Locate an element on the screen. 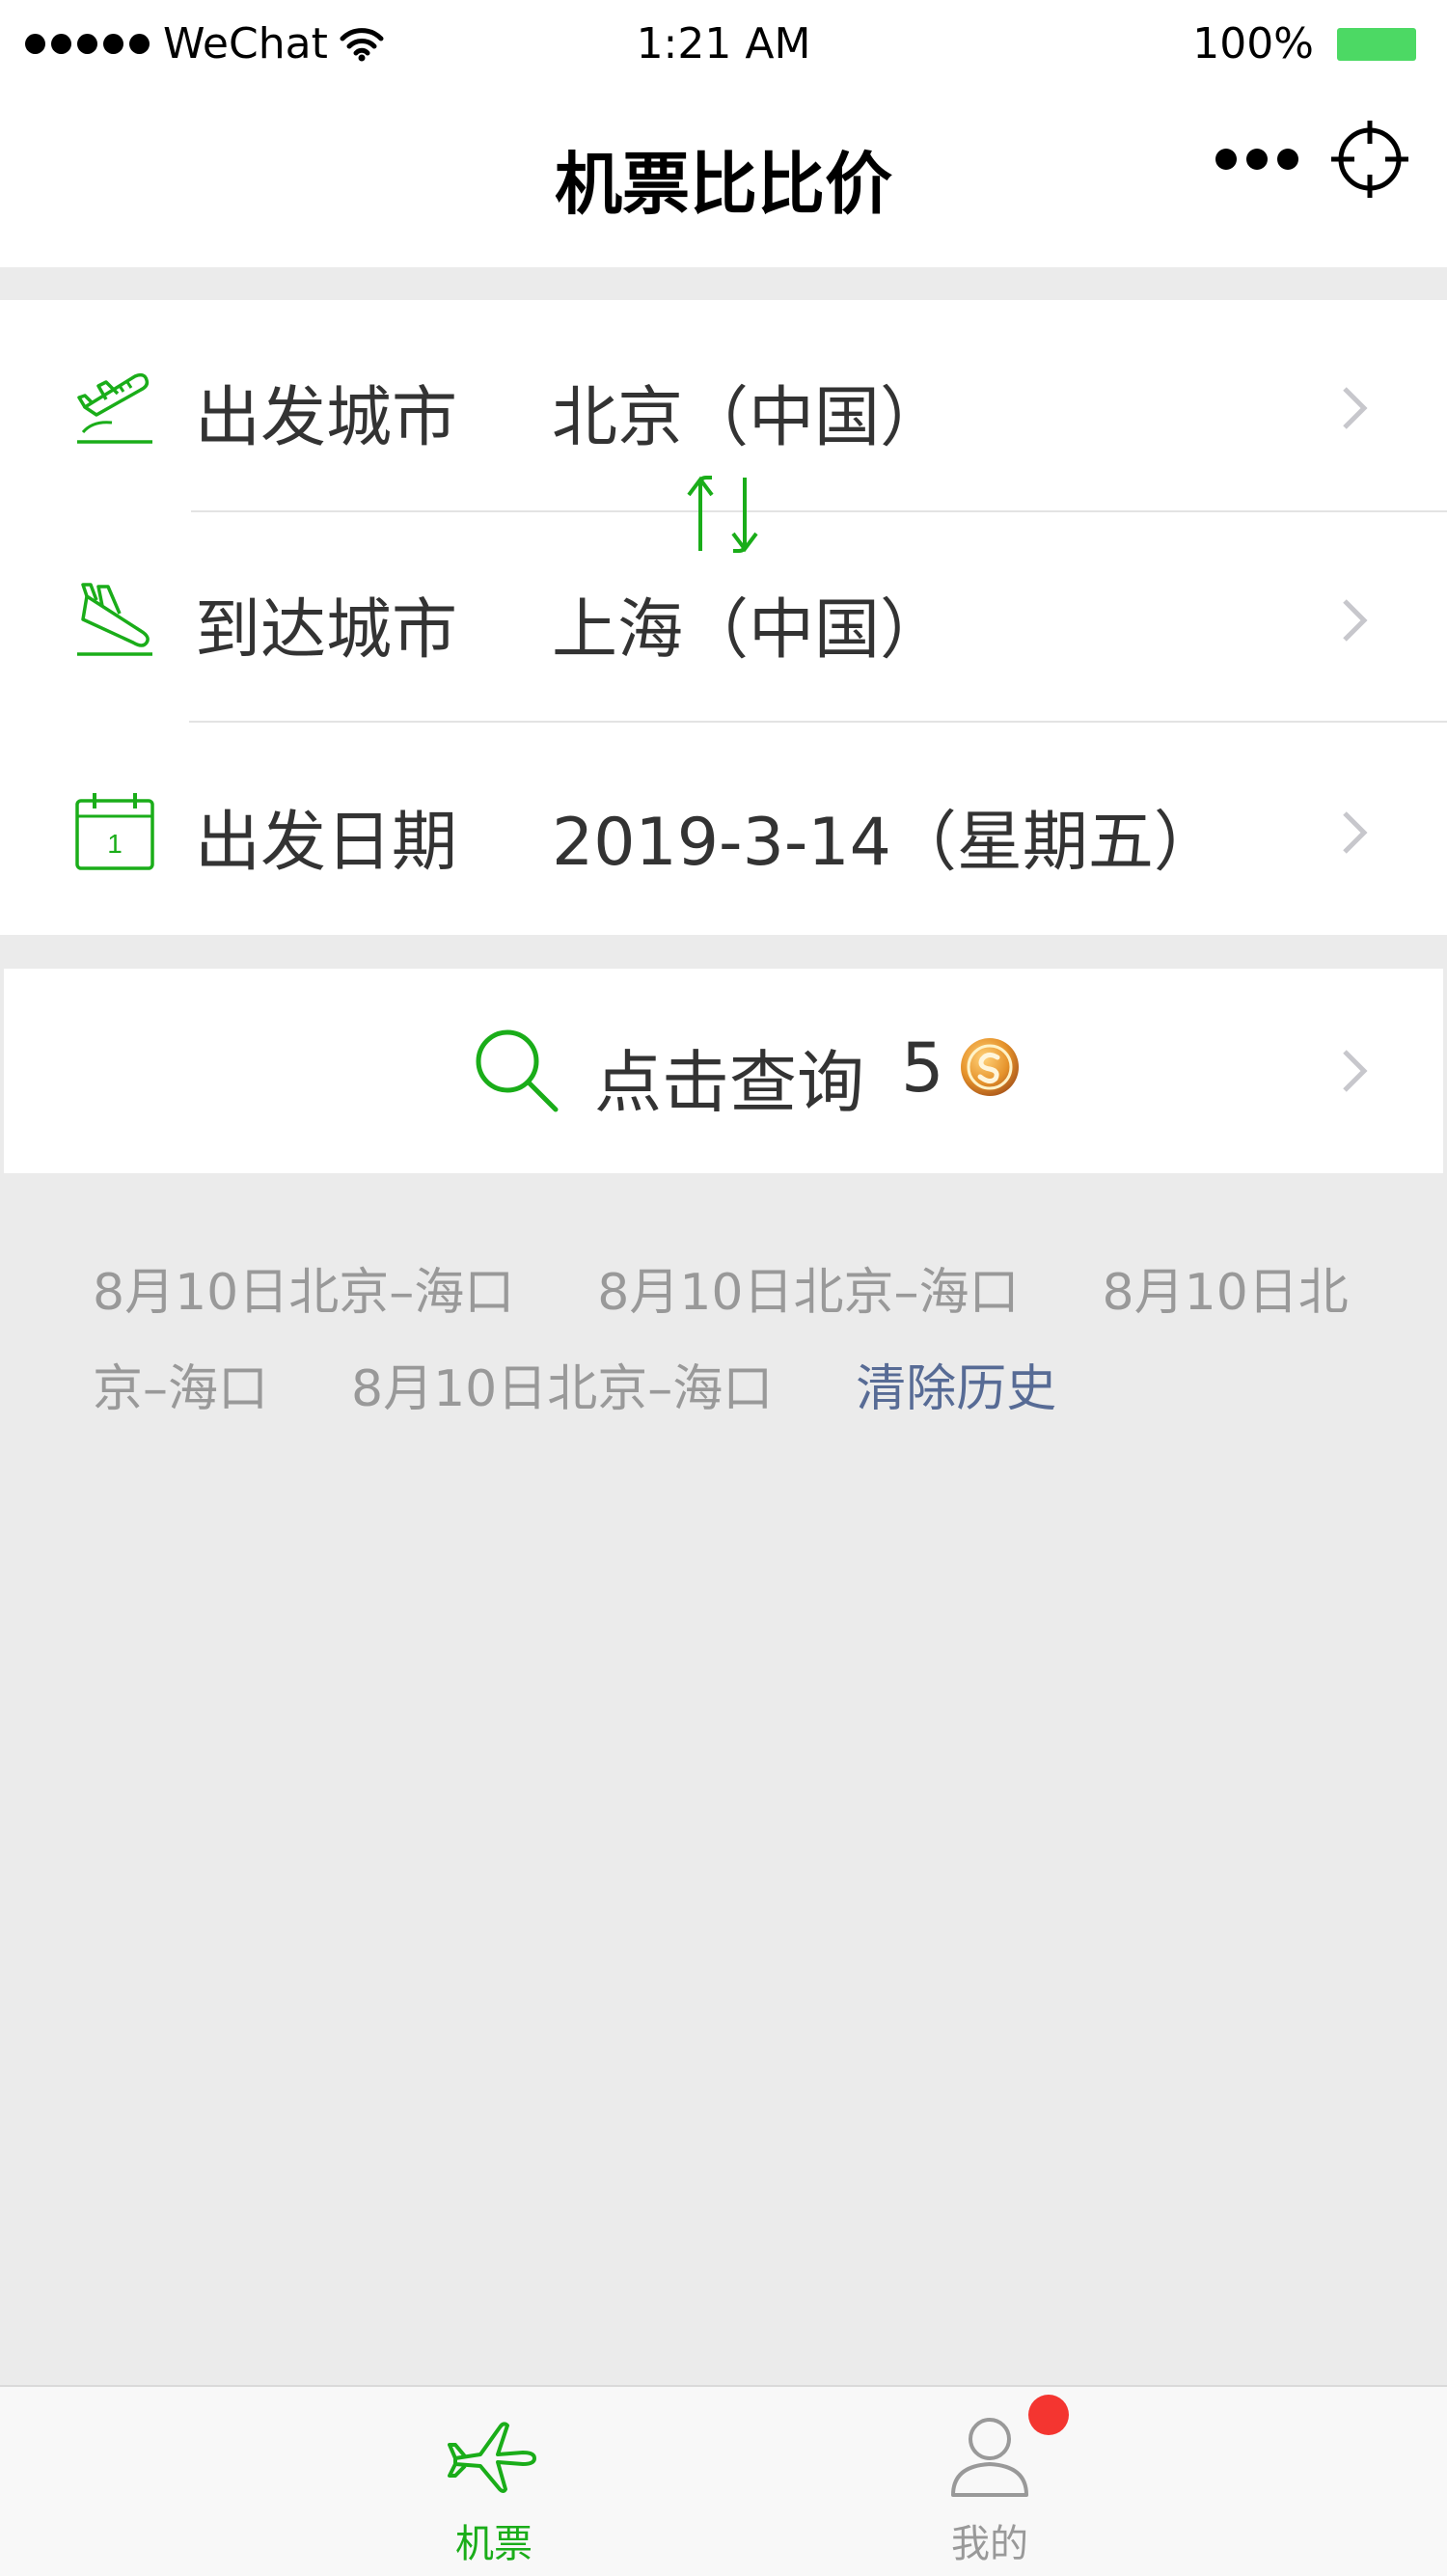 The height and width of the screenshot is (2576, 1447). departure-value: 北京（中国） is located at coordinates (749, 418).